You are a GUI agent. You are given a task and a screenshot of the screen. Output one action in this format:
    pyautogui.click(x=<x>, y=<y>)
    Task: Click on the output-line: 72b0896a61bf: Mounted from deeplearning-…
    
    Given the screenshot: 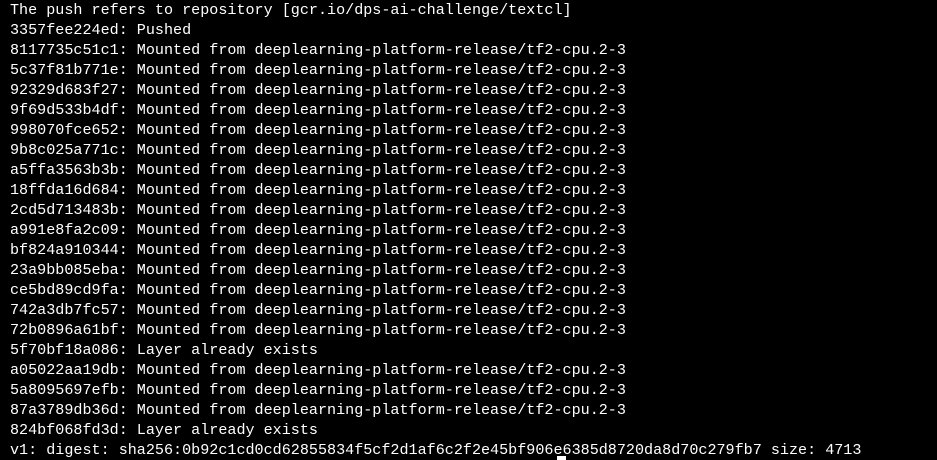 What is the action you would take?
    pyautogui.click(x=318, y=330)
    